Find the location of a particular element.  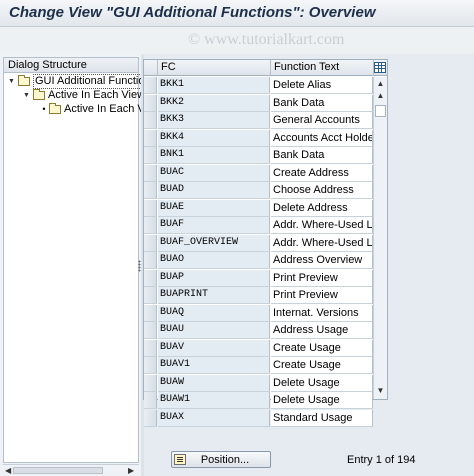

table-row: BUAE Delete Address is located at coordinates (265, 208).